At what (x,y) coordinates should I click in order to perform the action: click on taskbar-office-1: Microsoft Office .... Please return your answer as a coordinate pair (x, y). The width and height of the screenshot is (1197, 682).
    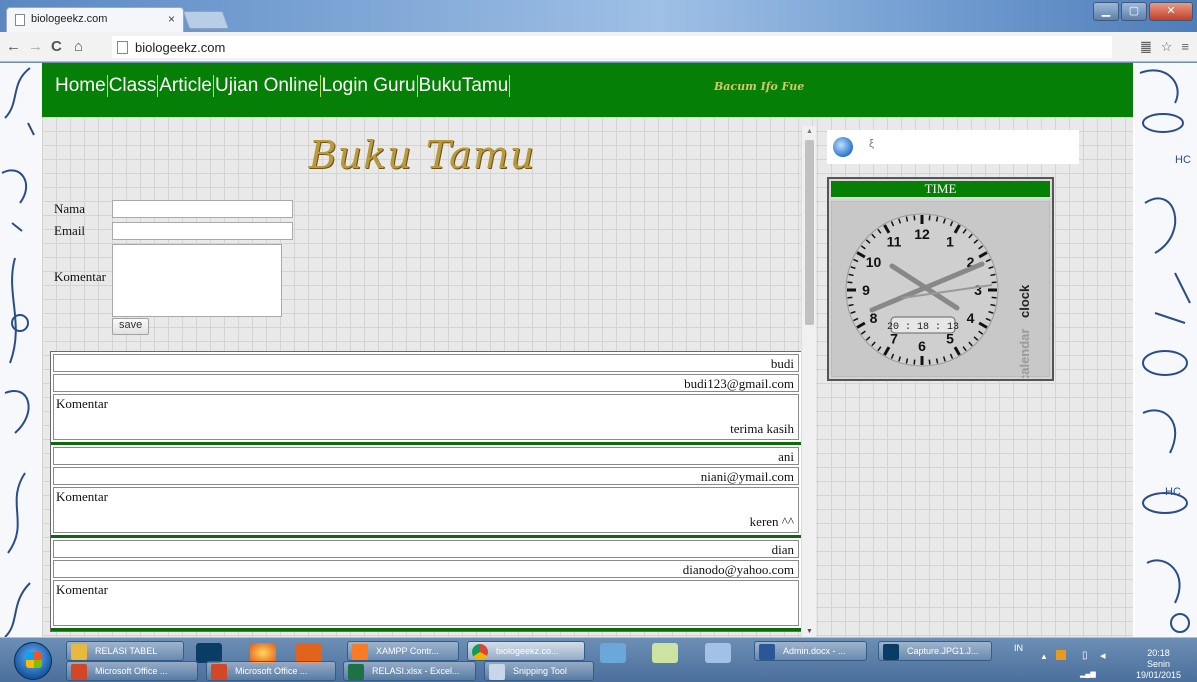
    Looking at the image, I should click on (132, 671).